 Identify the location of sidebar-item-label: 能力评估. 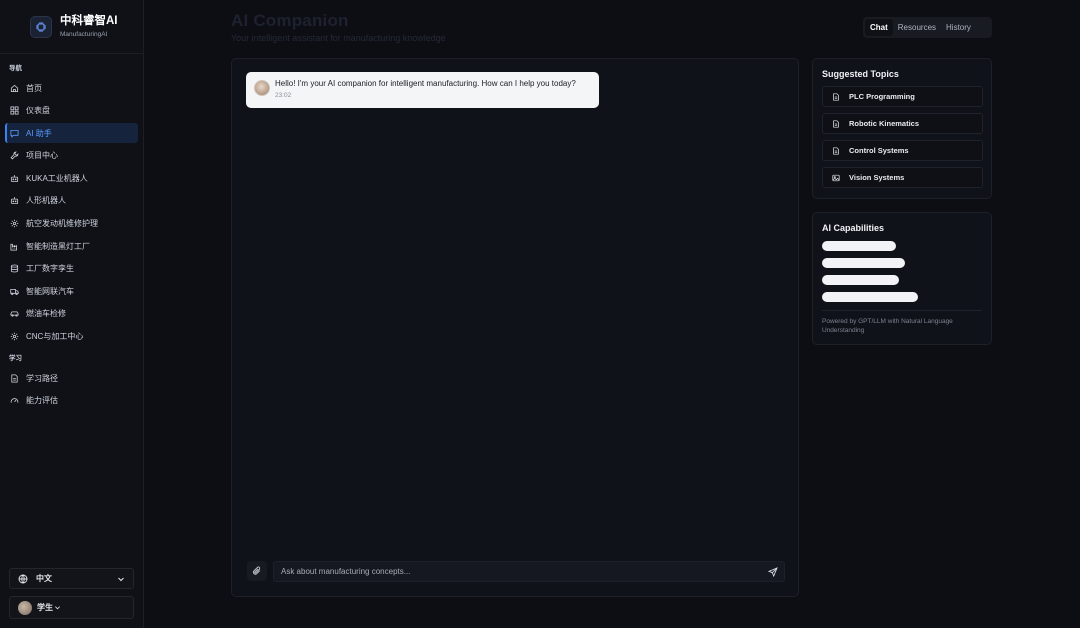
(42, 401).